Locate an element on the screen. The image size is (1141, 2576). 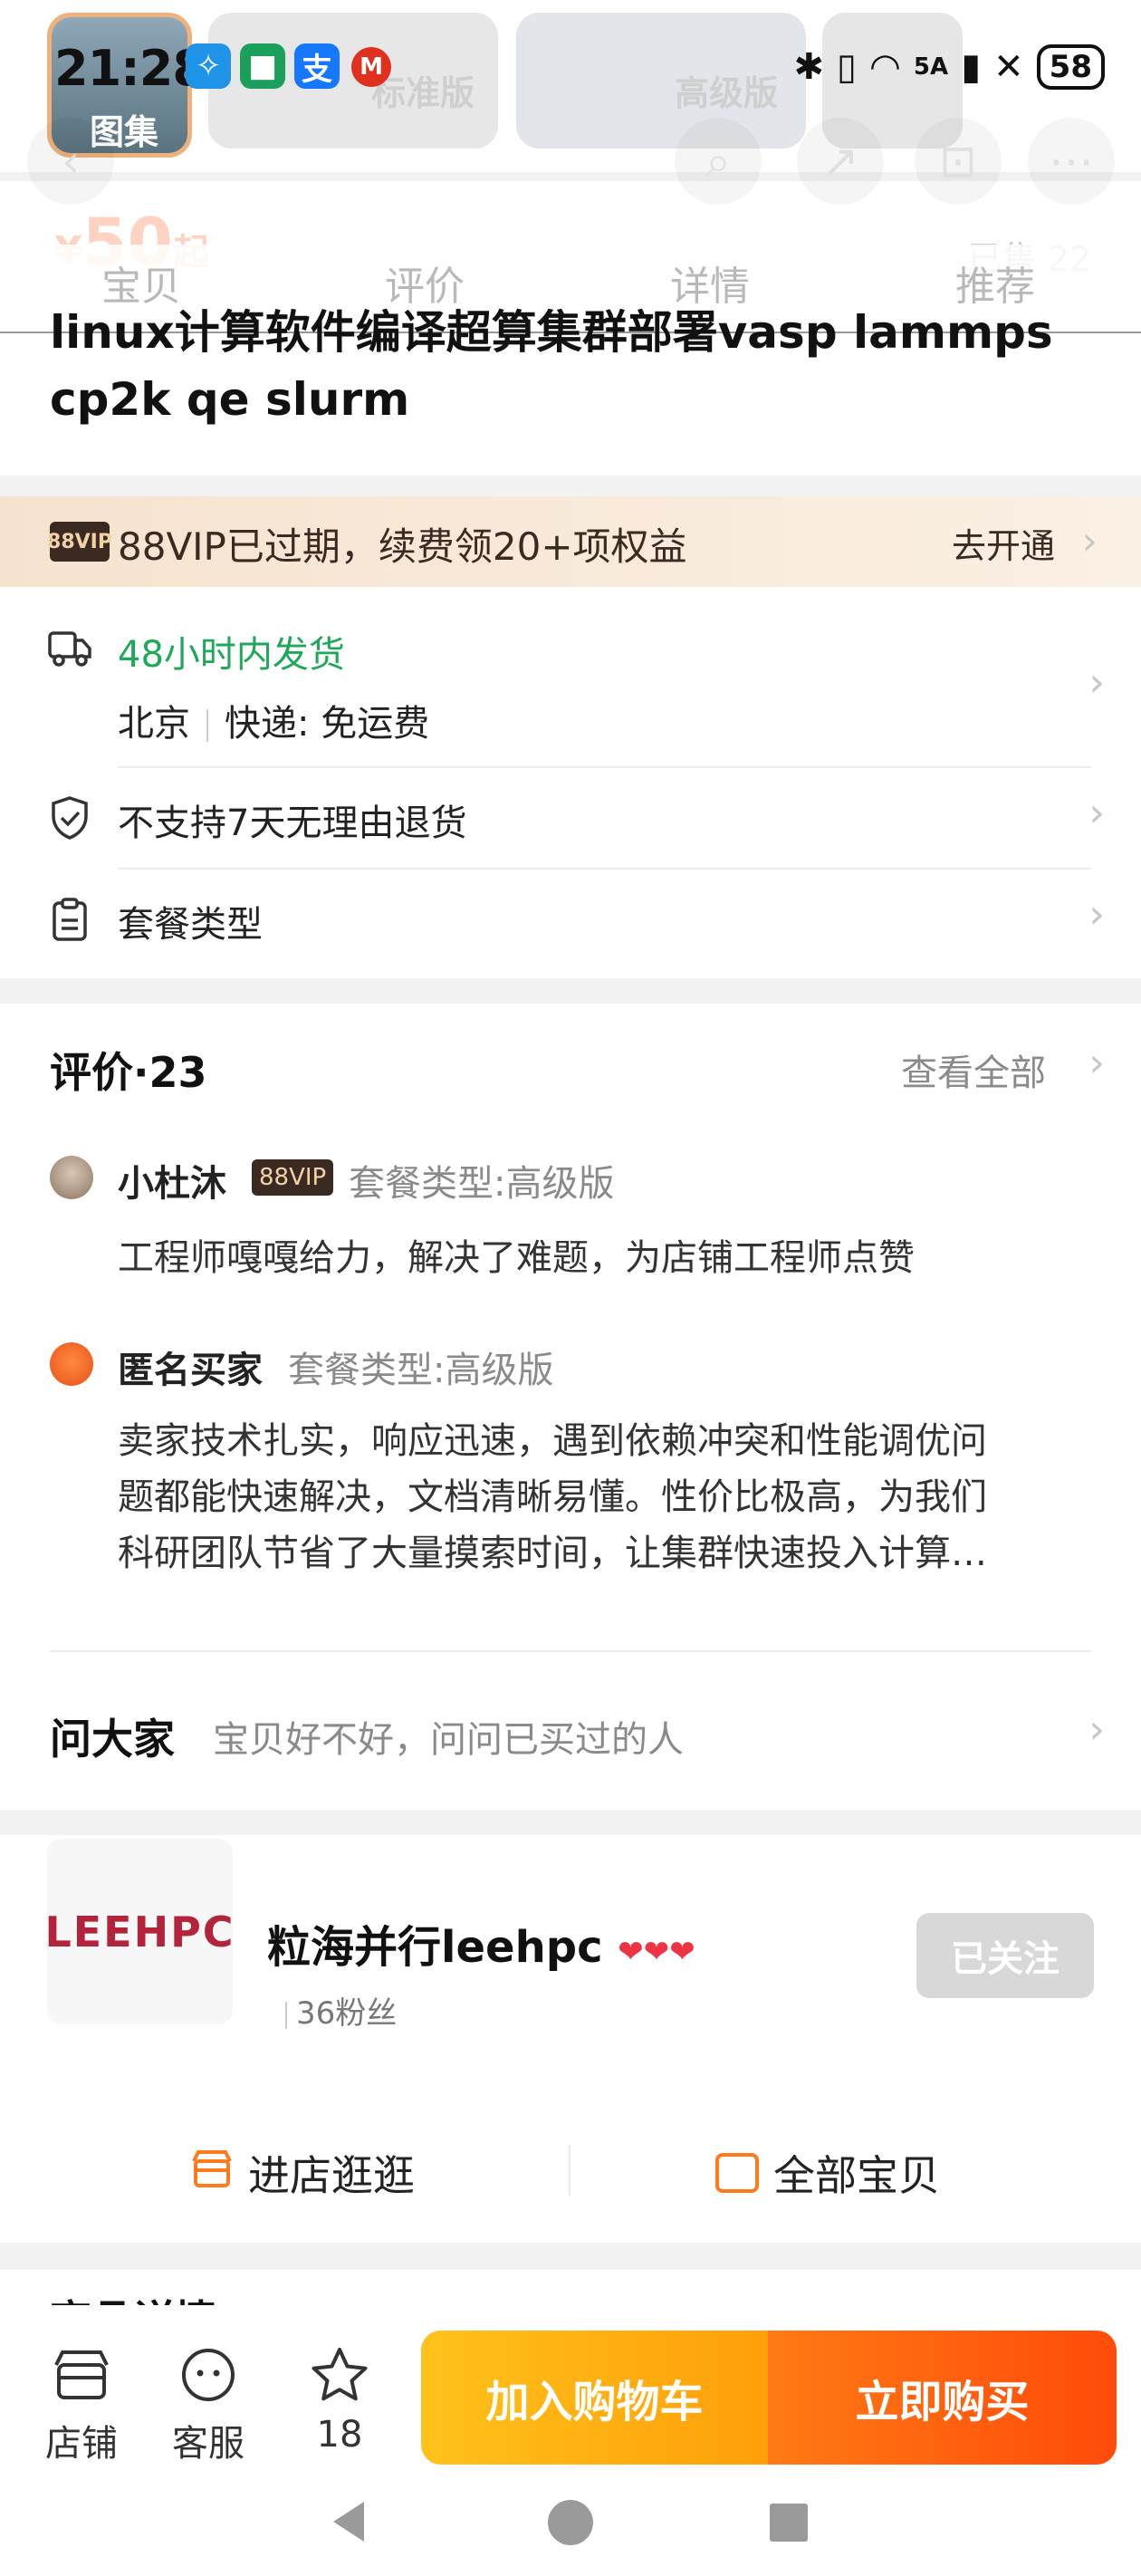
shop-name: 粒海并行leehpc ❤❤❤ is located at coordinates (481, 1943).